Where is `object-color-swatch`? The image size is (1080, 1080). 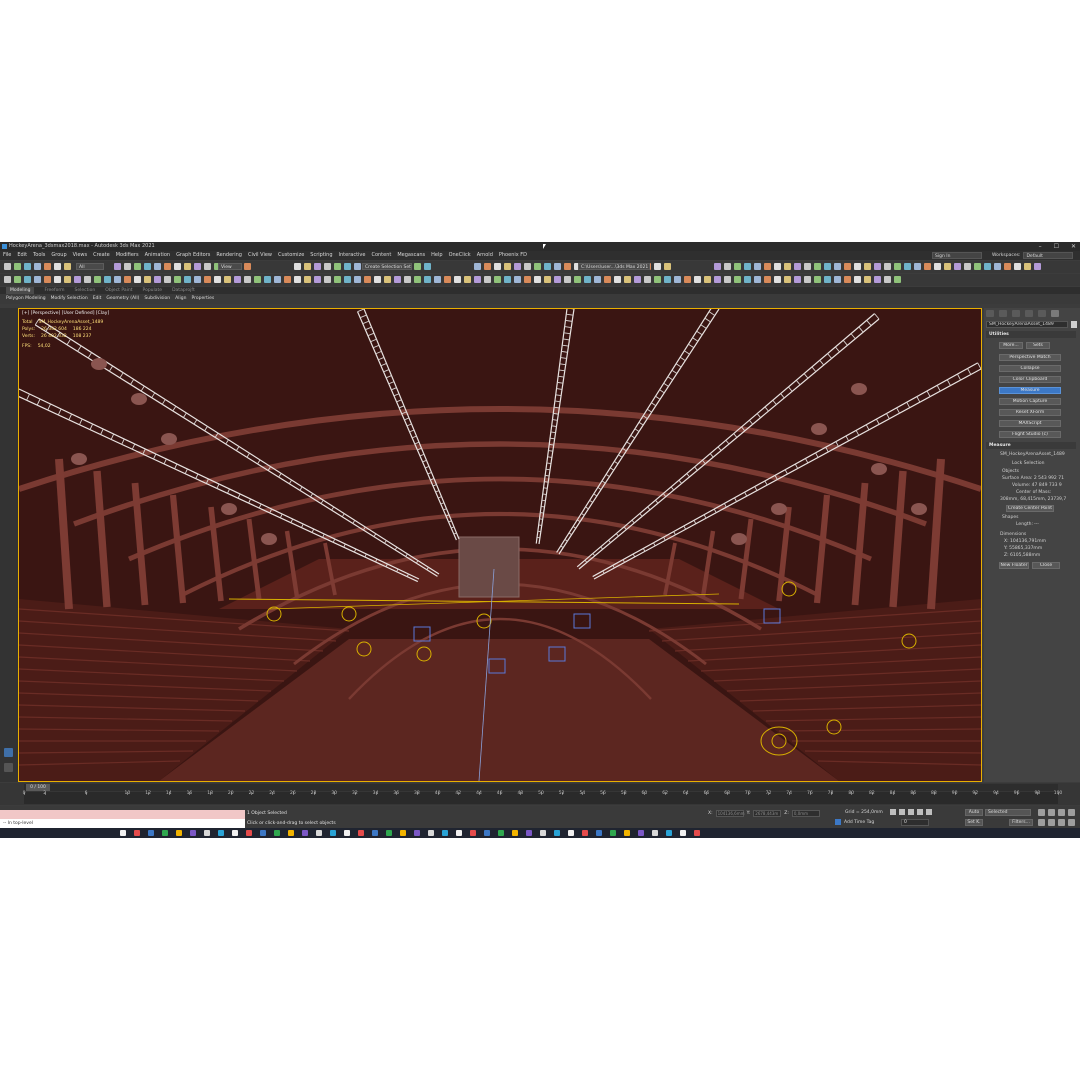 object-color-swatch is located at coordinates (1074, 324).